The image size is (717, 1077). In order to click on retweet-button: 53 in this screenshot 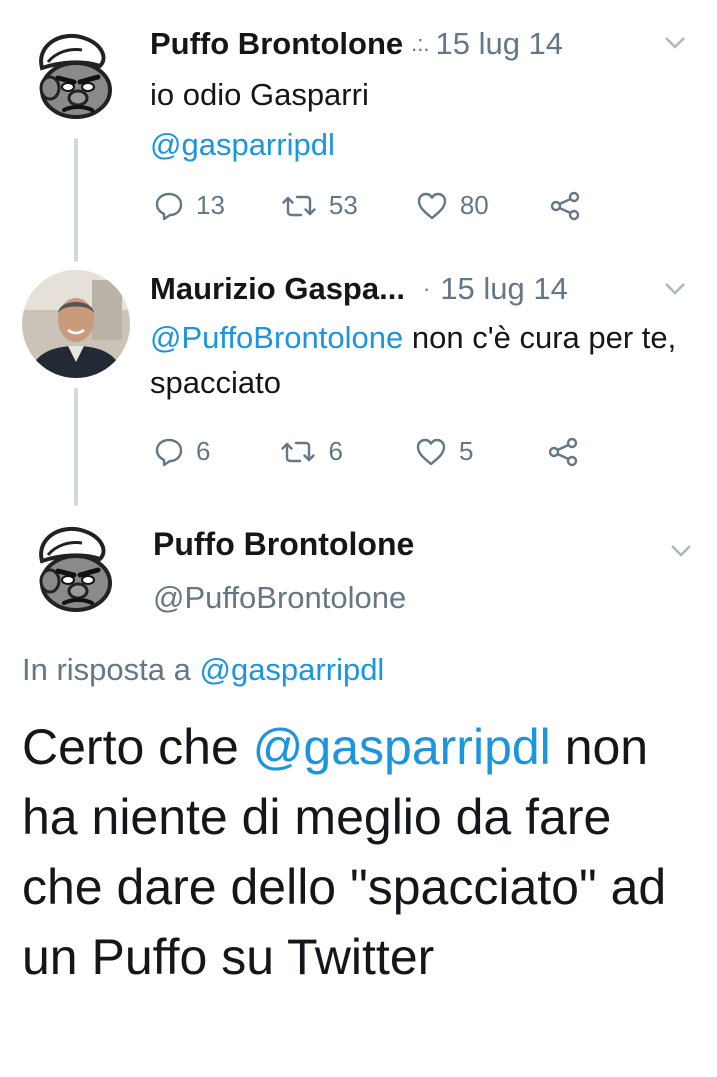, I will do `click(319, 205)`.